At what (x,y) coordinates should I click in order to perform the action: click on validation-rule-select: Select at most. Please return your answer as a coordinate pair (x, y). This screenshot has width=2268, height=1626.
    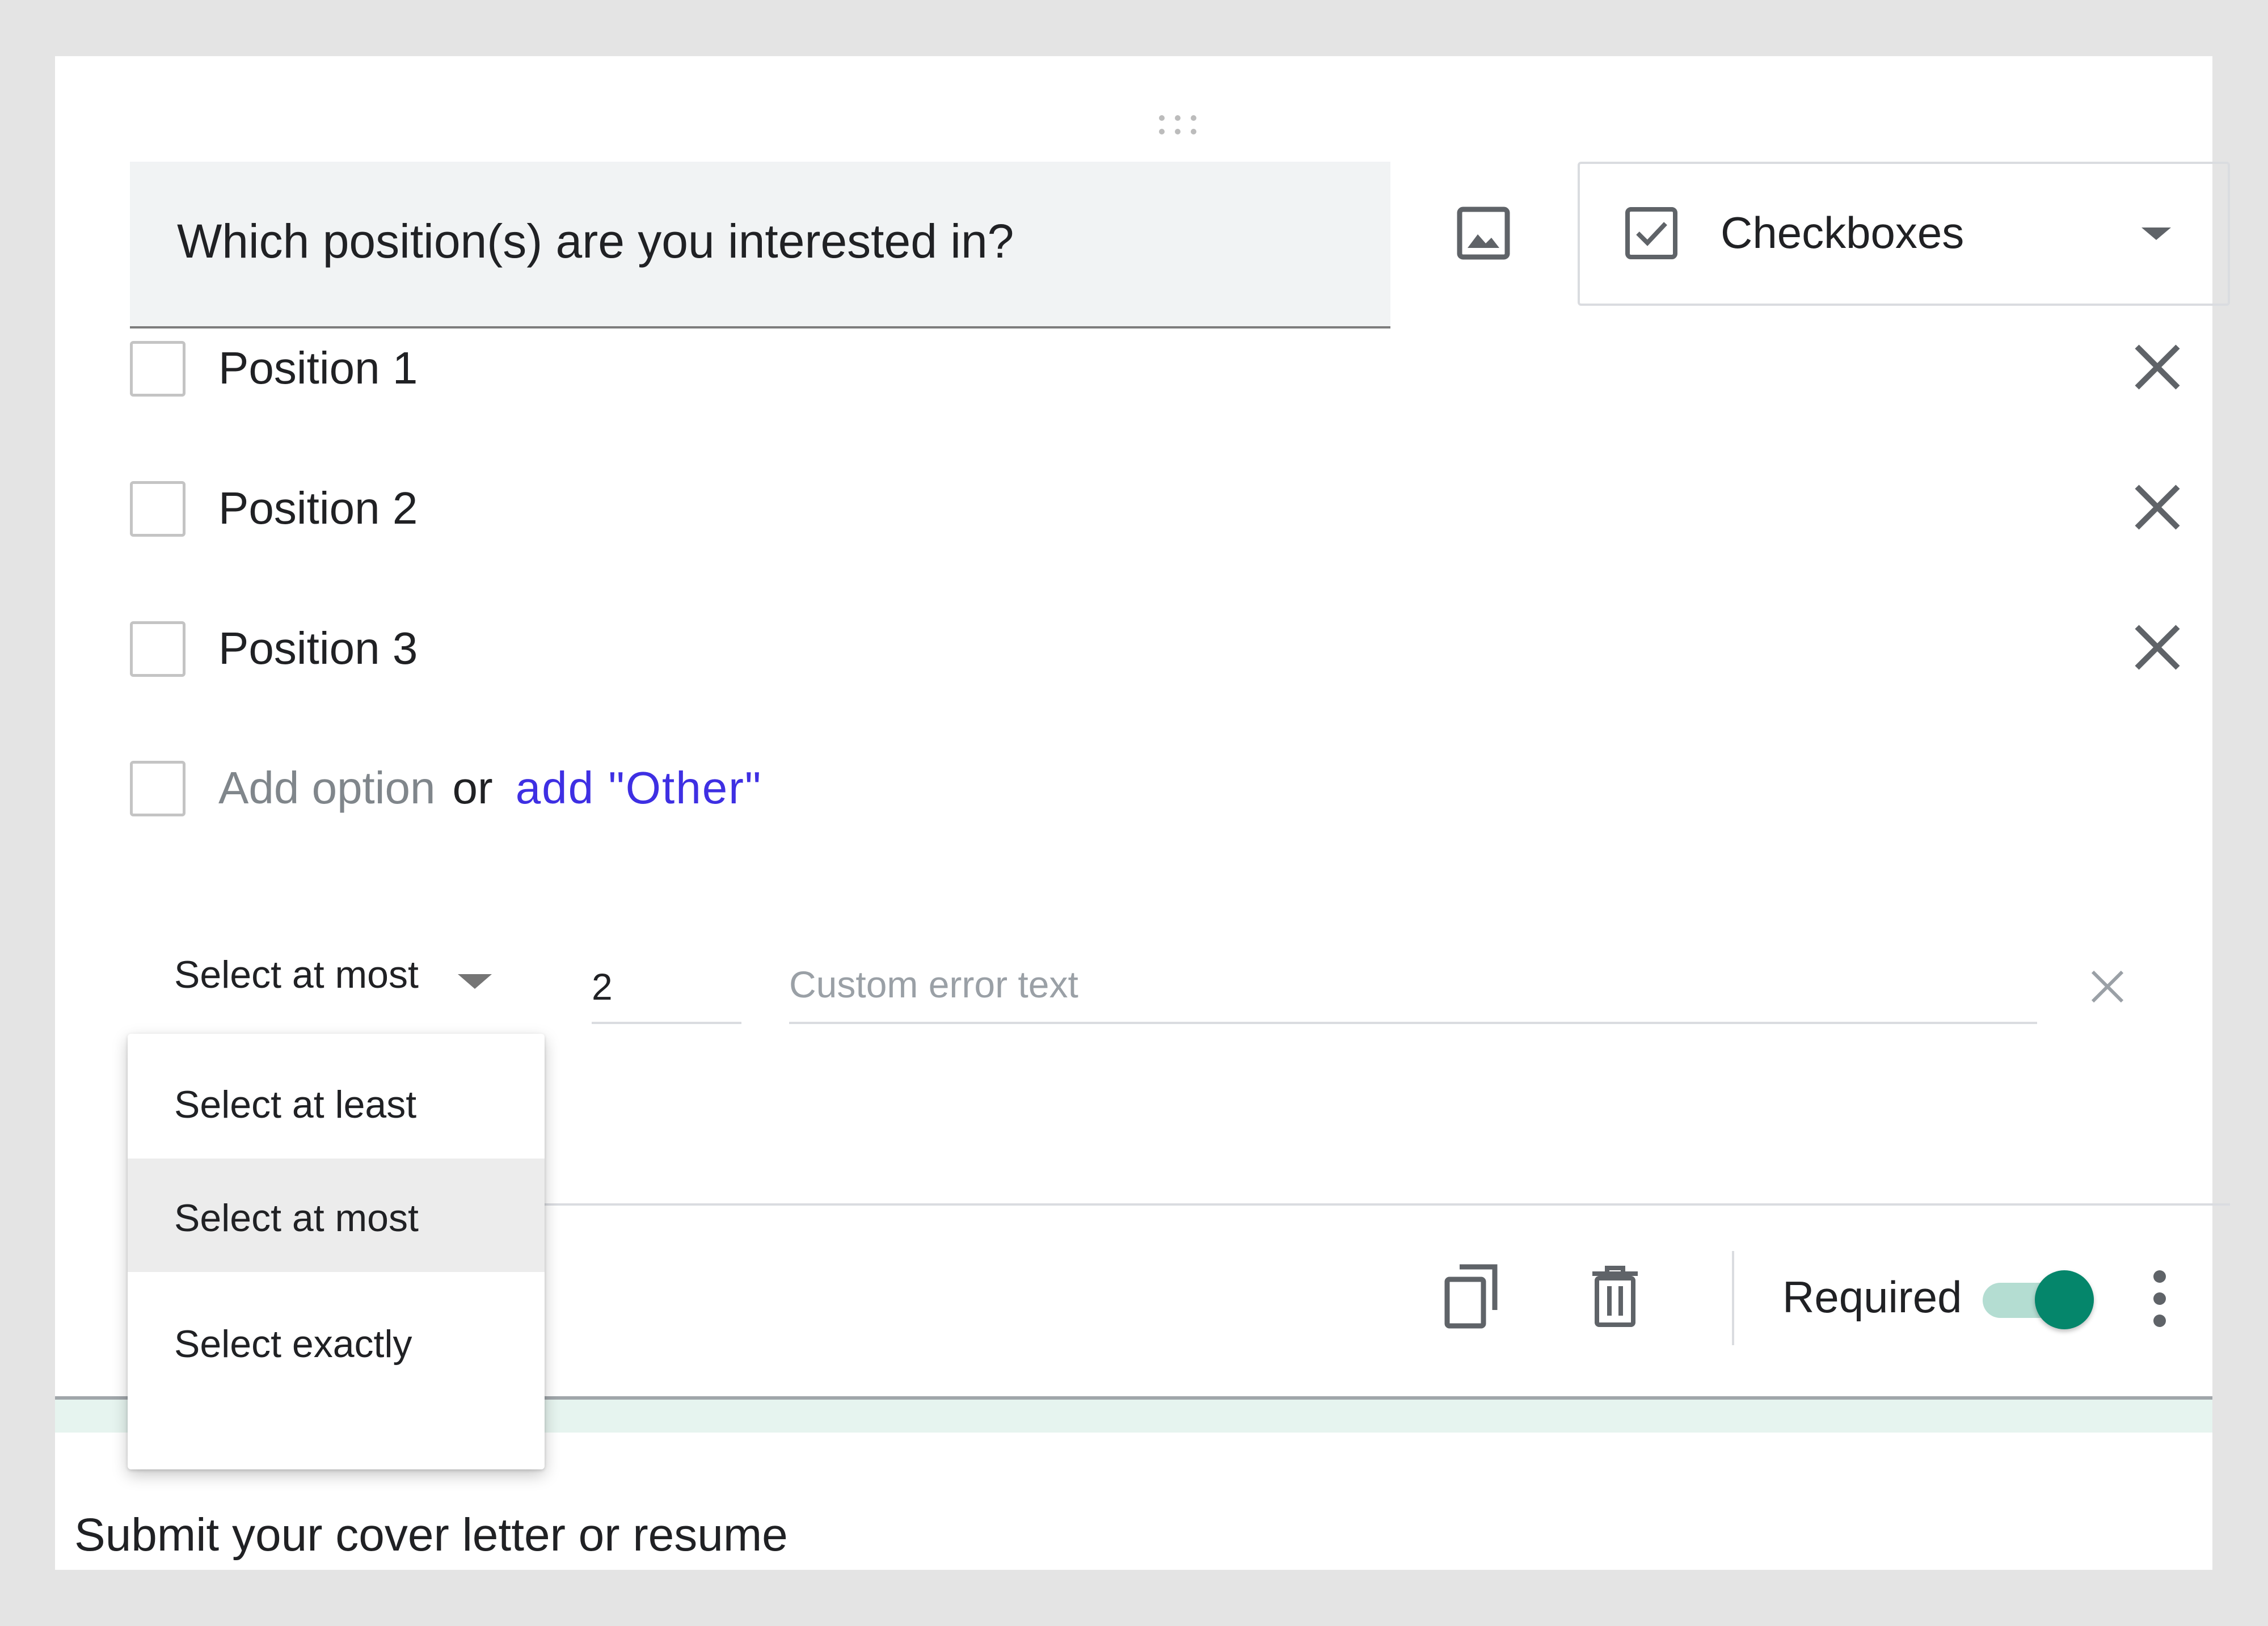
    Looking at the image, I should click on (372, 975).